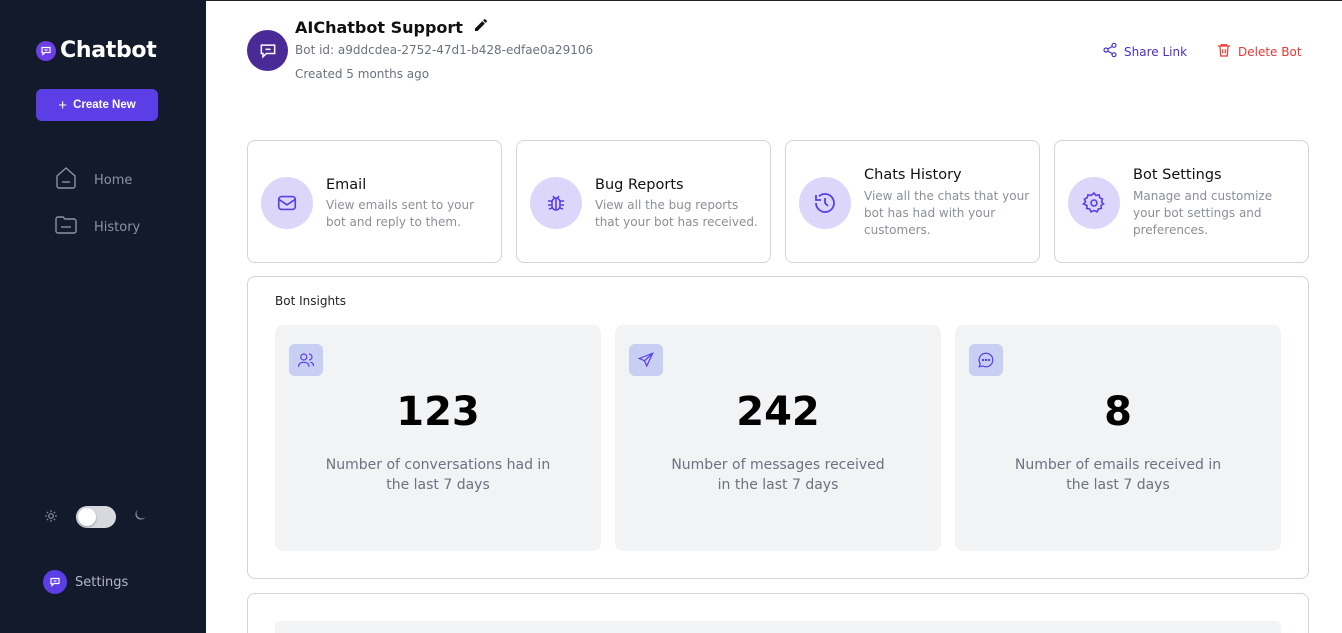  Describe the element at coordinates (113, 180) in the screenshot. I see `sidebar-item-label: Home` at that location.